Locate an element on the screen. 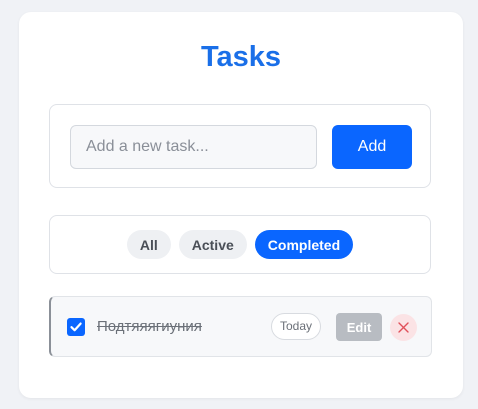 The image size is (478, 409). checkmark-icon is located at coordinates (76, 327).